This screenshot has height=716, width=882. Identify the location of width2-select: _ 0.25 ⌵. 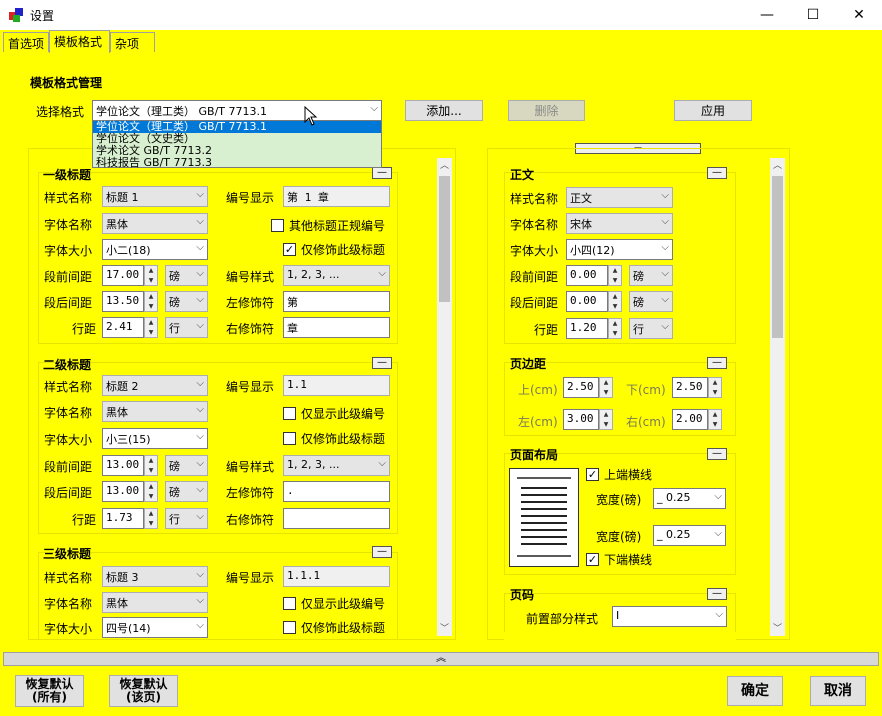
(689, 535).